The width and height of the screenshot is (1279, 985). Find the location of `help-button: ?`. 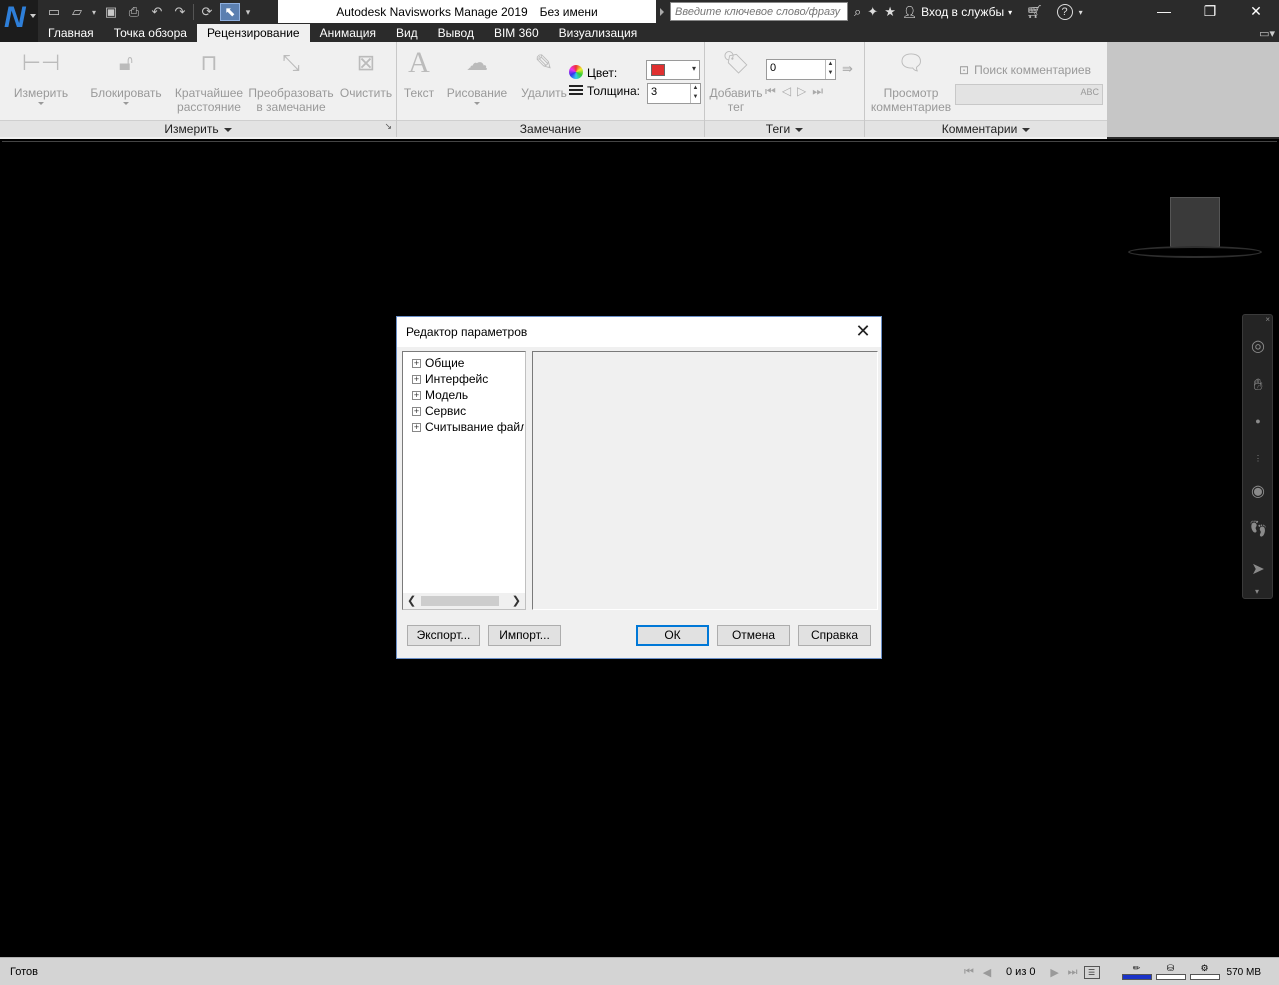

help-button: ? is located at coordinates (1064, 12).